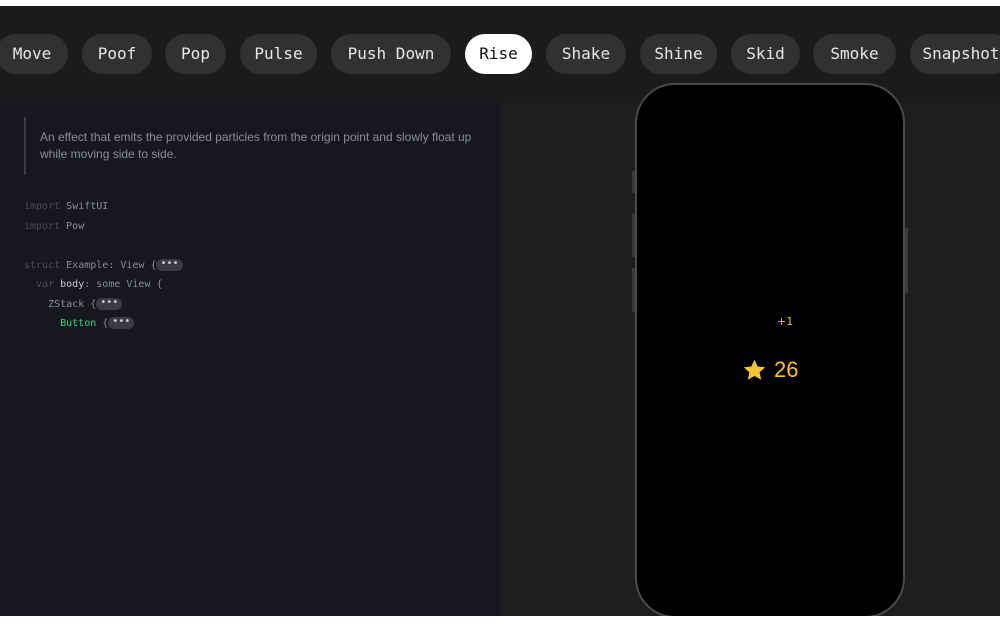  What do you see at coordinates (72, 284) in the screenshot?
I see `property-name: body` at bounding box center [72, 284].